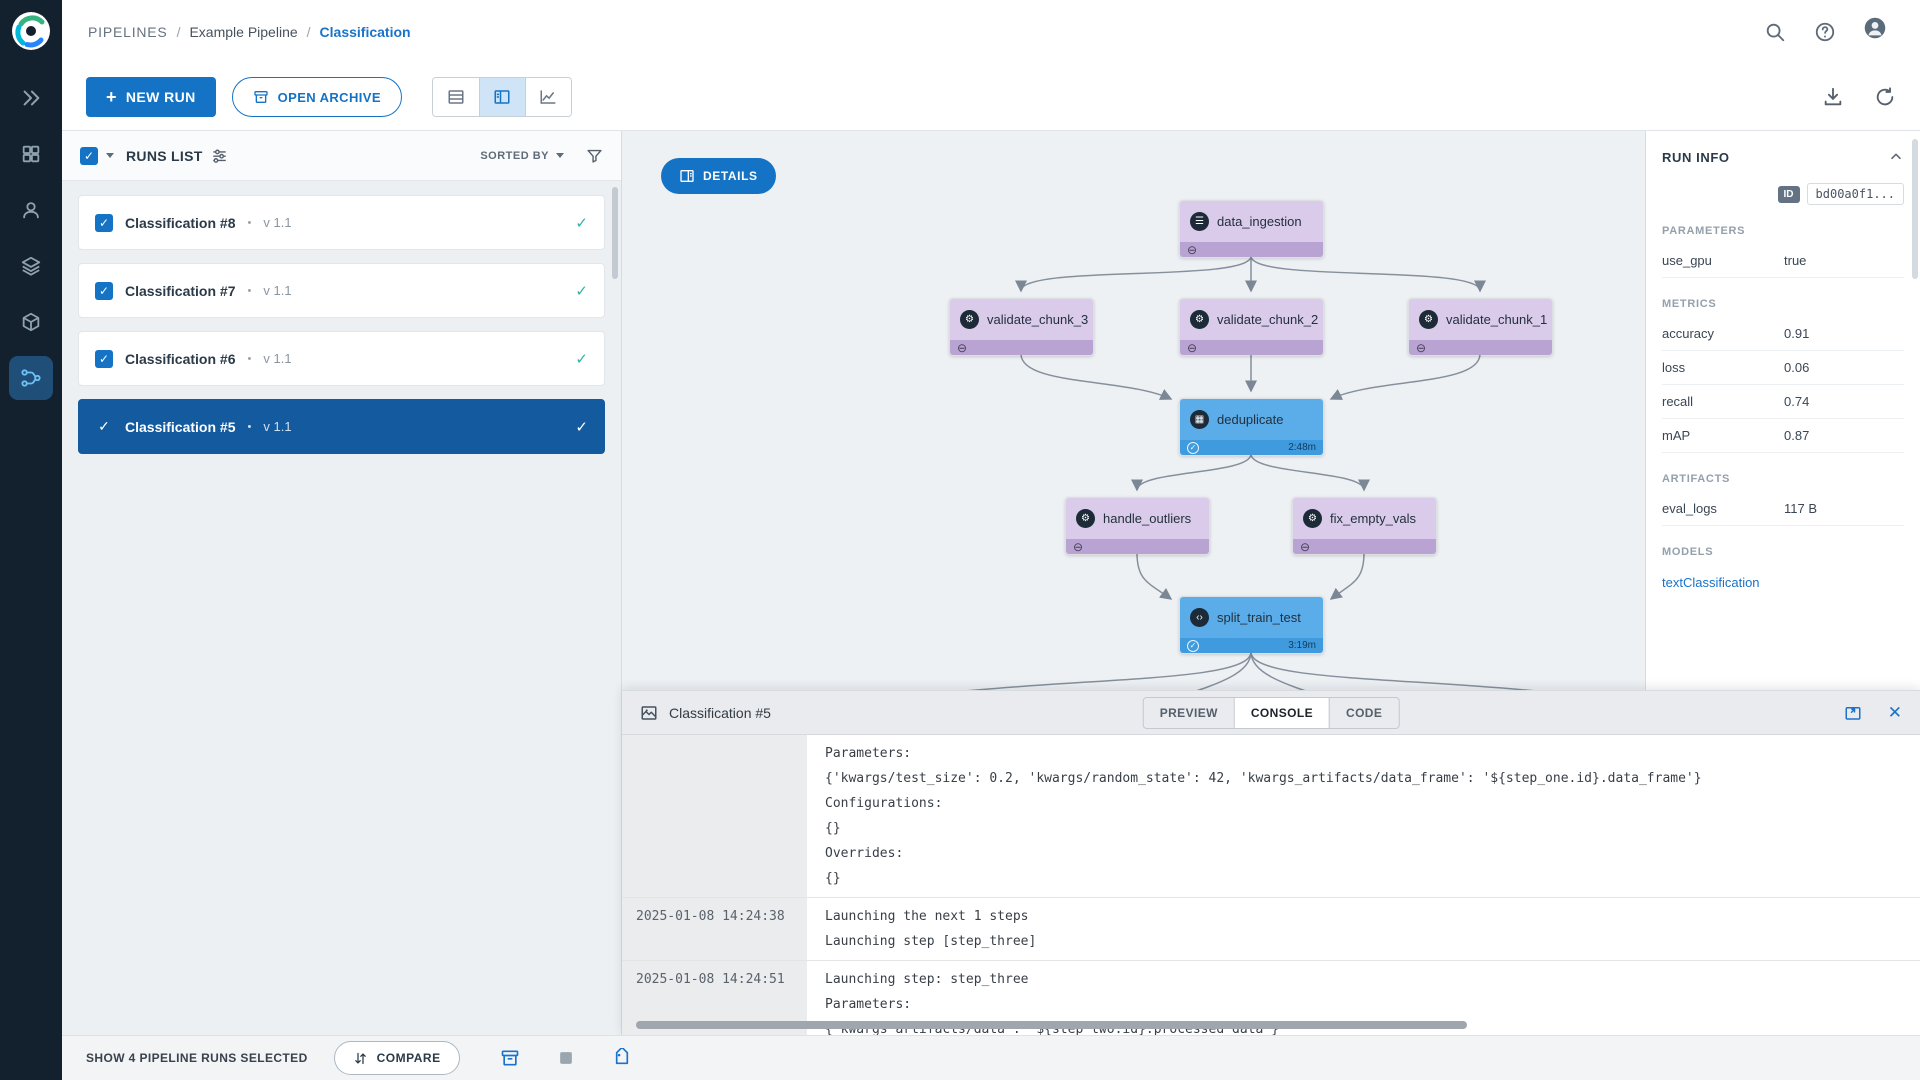 This screenshot has width=1920, height=1080. I want to click on compare-button: COMPARE, so click(396, 1058).